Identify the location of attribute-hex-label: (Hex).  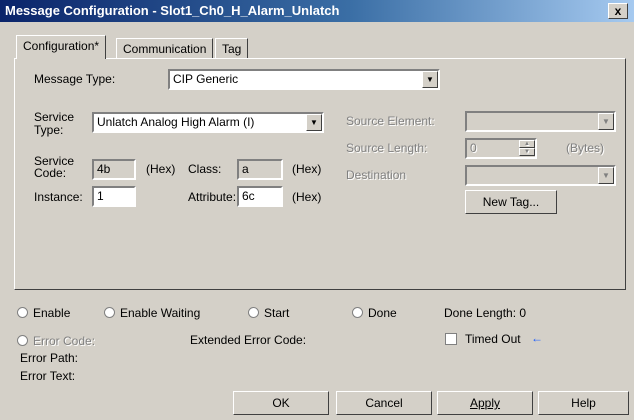
(307, 197).